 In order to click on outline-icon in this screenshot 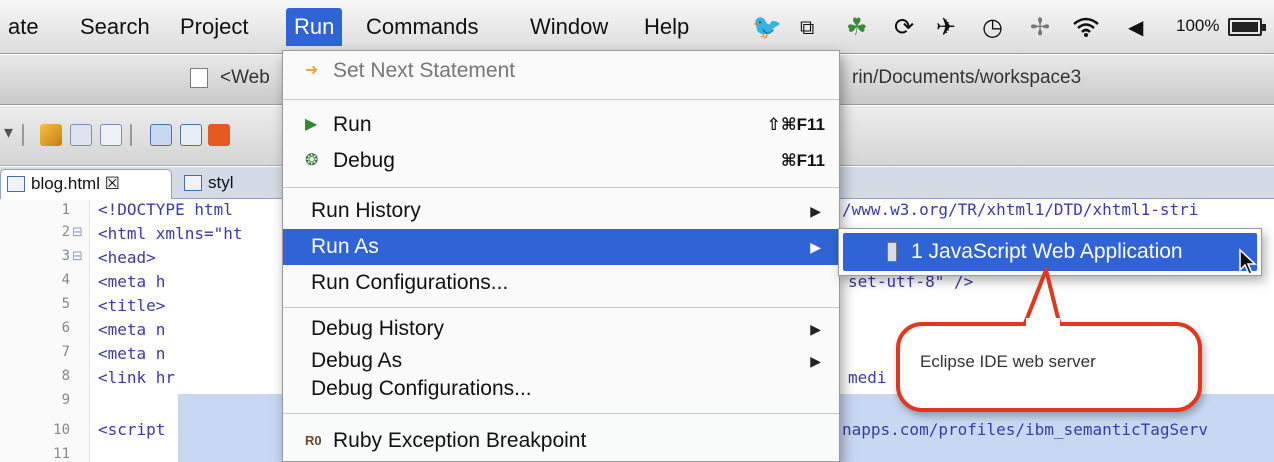, I will do `click(161, 135)`.